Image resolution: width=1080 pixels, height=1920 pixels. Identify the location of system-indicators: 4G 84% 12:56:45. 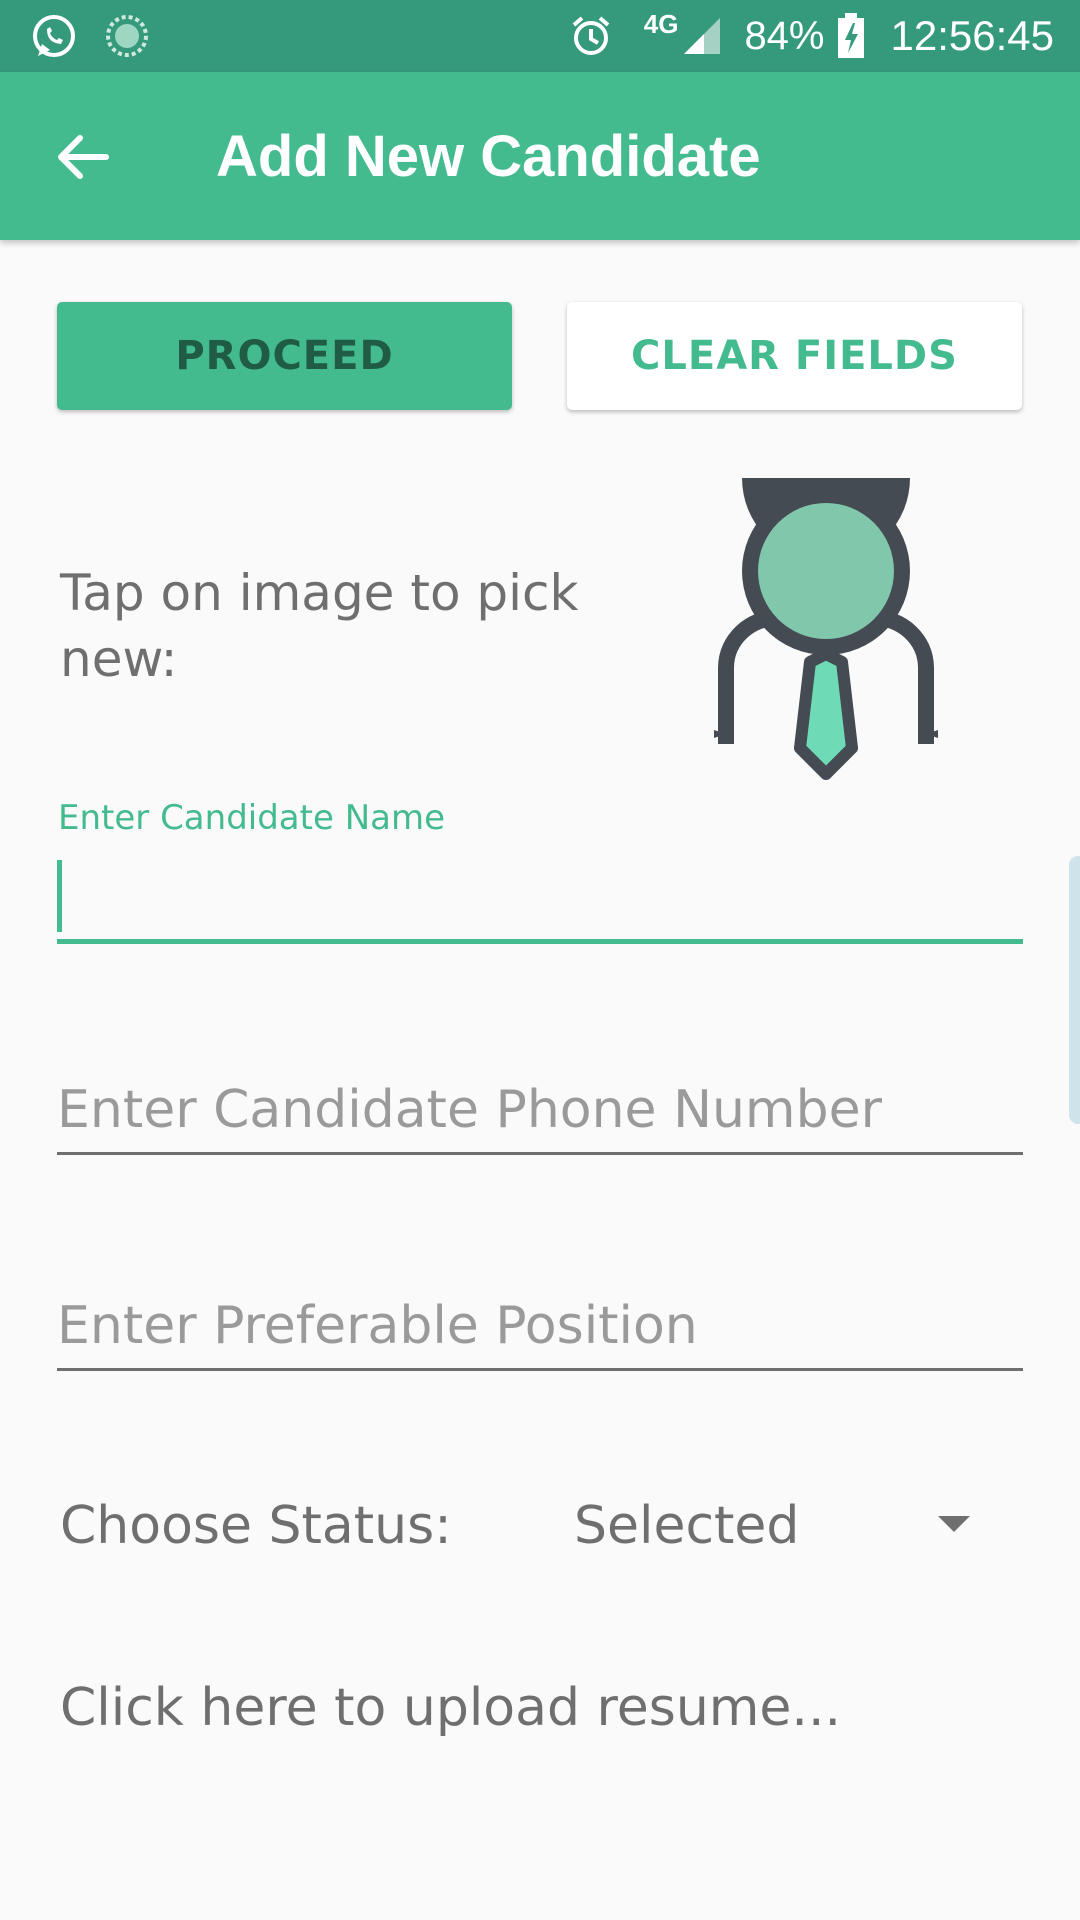
(811, 36).